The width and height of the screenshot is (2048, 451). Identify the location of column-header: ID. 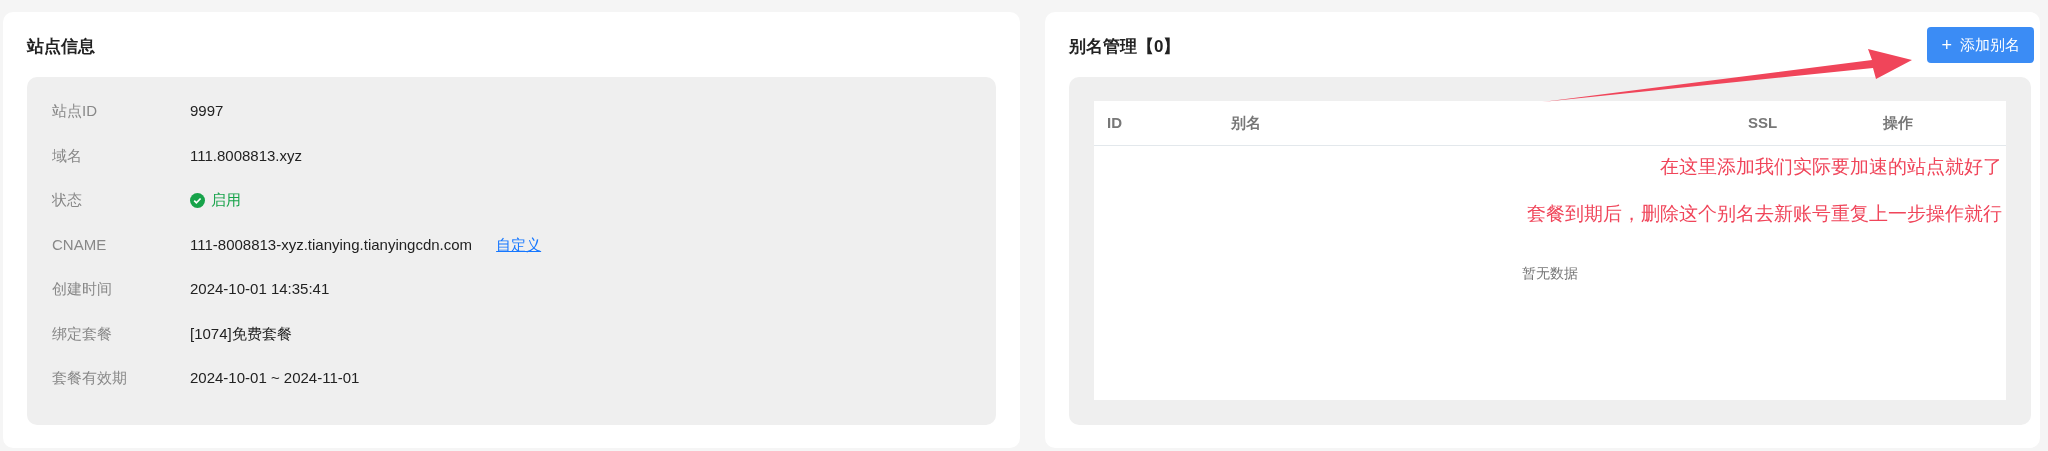
(1115, 122).